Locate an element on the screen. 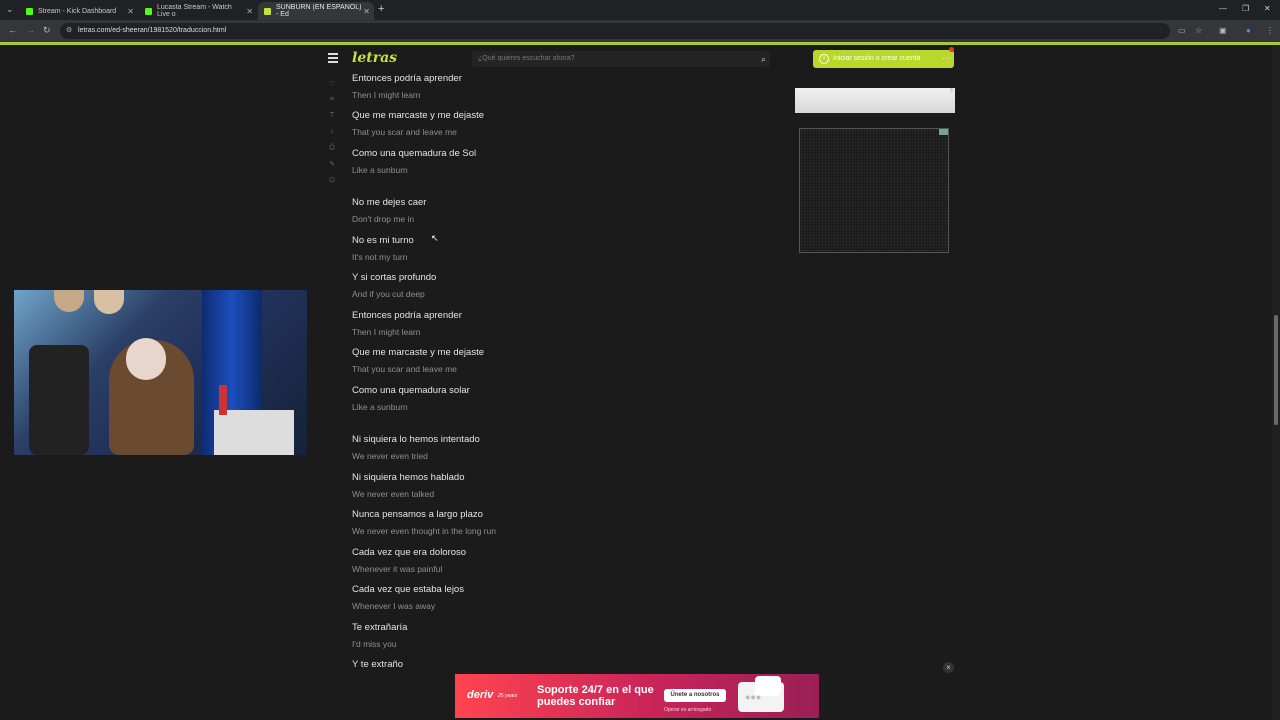 The width and height of the screenshot is (1280, 720). search-icon: ⌕ is located at coordinates (763, 59).